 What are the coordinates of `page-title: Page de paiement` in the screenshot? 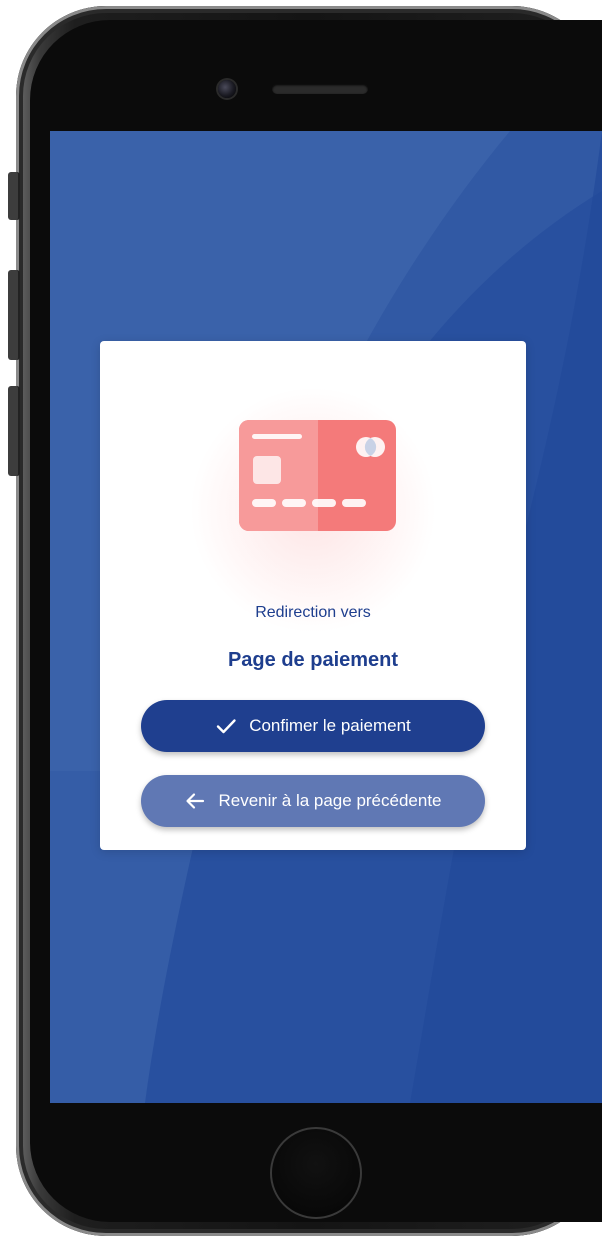 It's located at (313, 660).